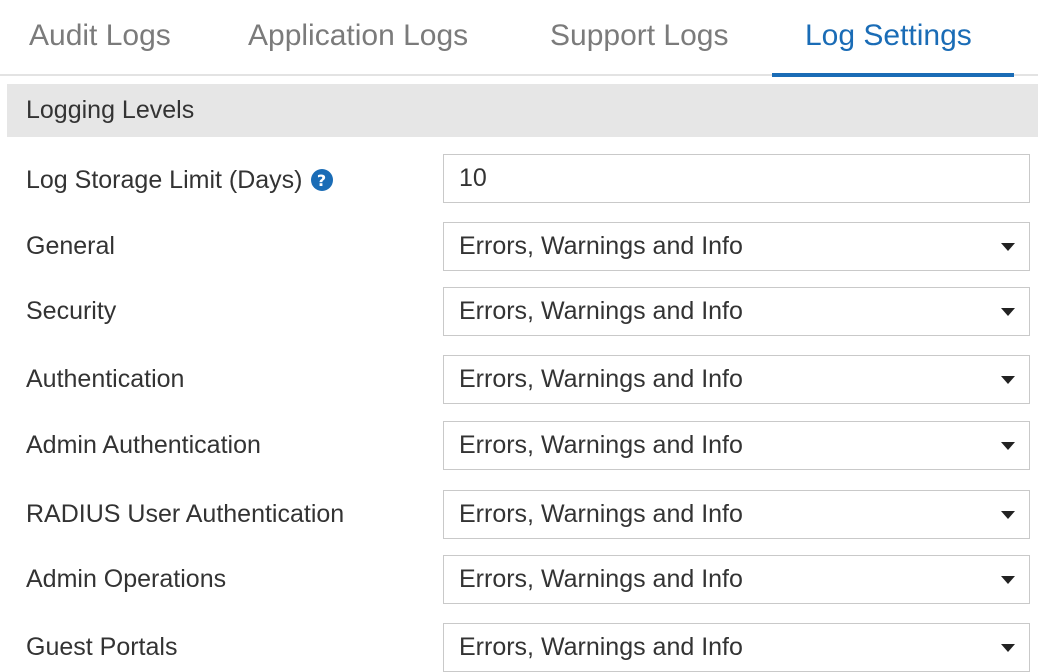 The image size is (1038, 672). Describe the element at coordinates (736, 178) in the screenshot. I see `log-storage-limit-input` at that location.